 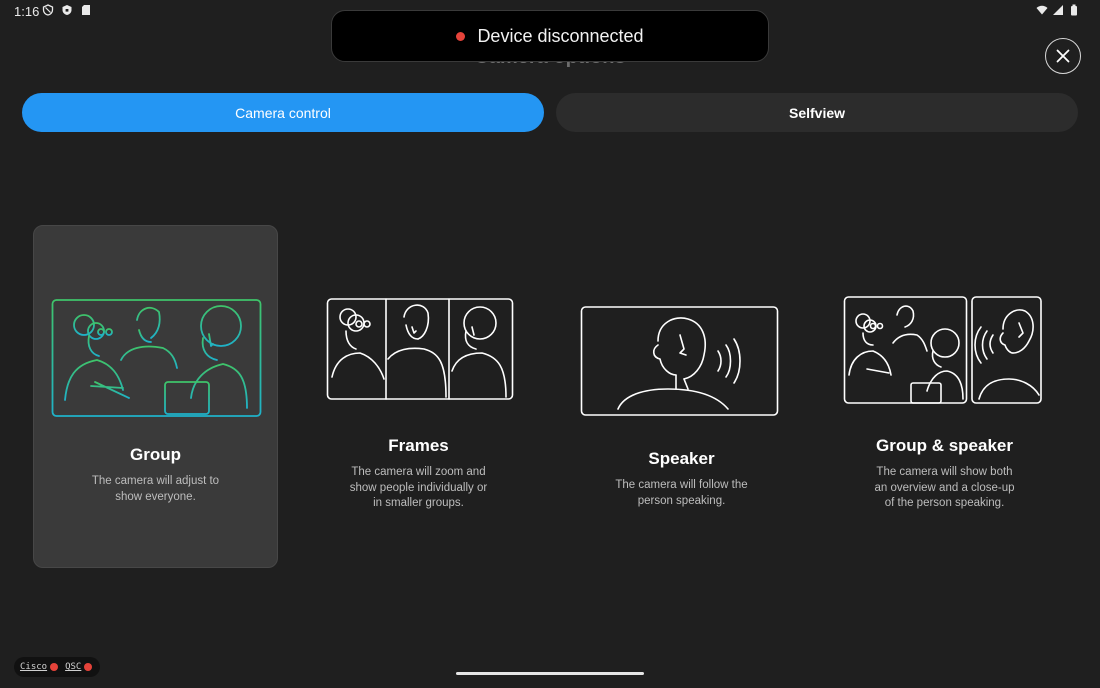 I want to click on wifi-icon, so click(x=1042, y=10).